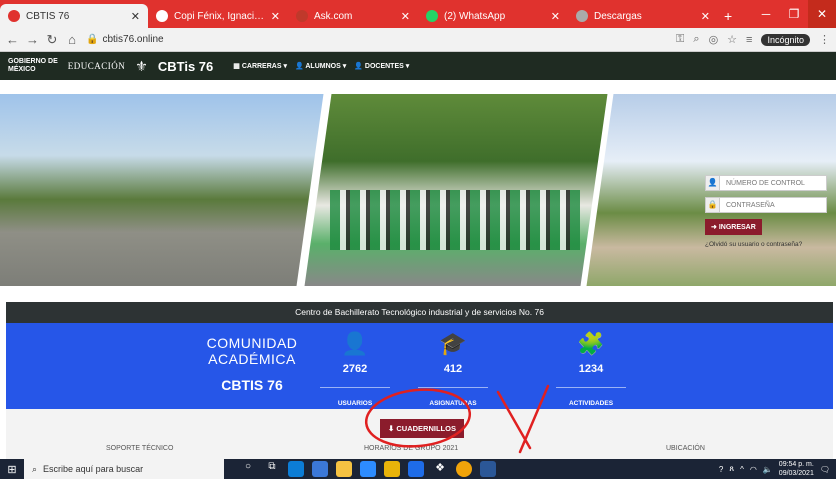  Describe the element at coordinates (12, 469) in the screenshot. I see `windows-start-icon: ⊞` at that location.